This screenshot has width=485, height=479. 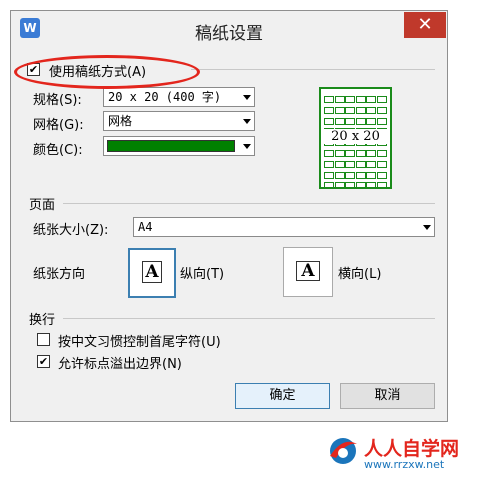 I want to click on landscape-page-icon: A, so click(x=308, y=271).